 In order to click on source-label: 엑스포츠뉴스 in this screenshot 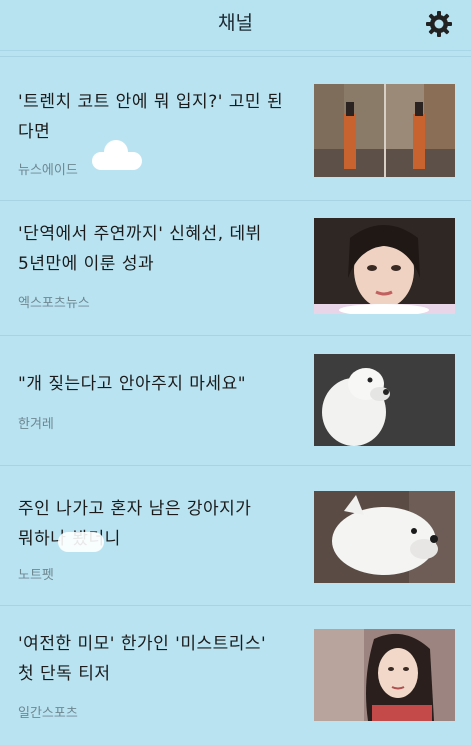, I will do `click(54, 303)`.